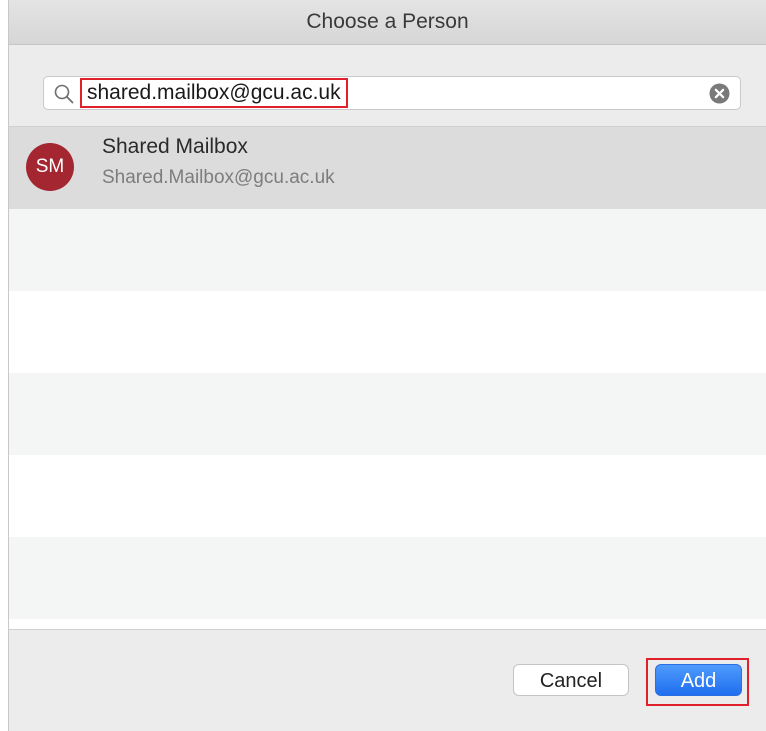  What do you see at coordinates (719, 93) in the screenshot?
I see `clear-search-icon` at bounding box center [719, 93].